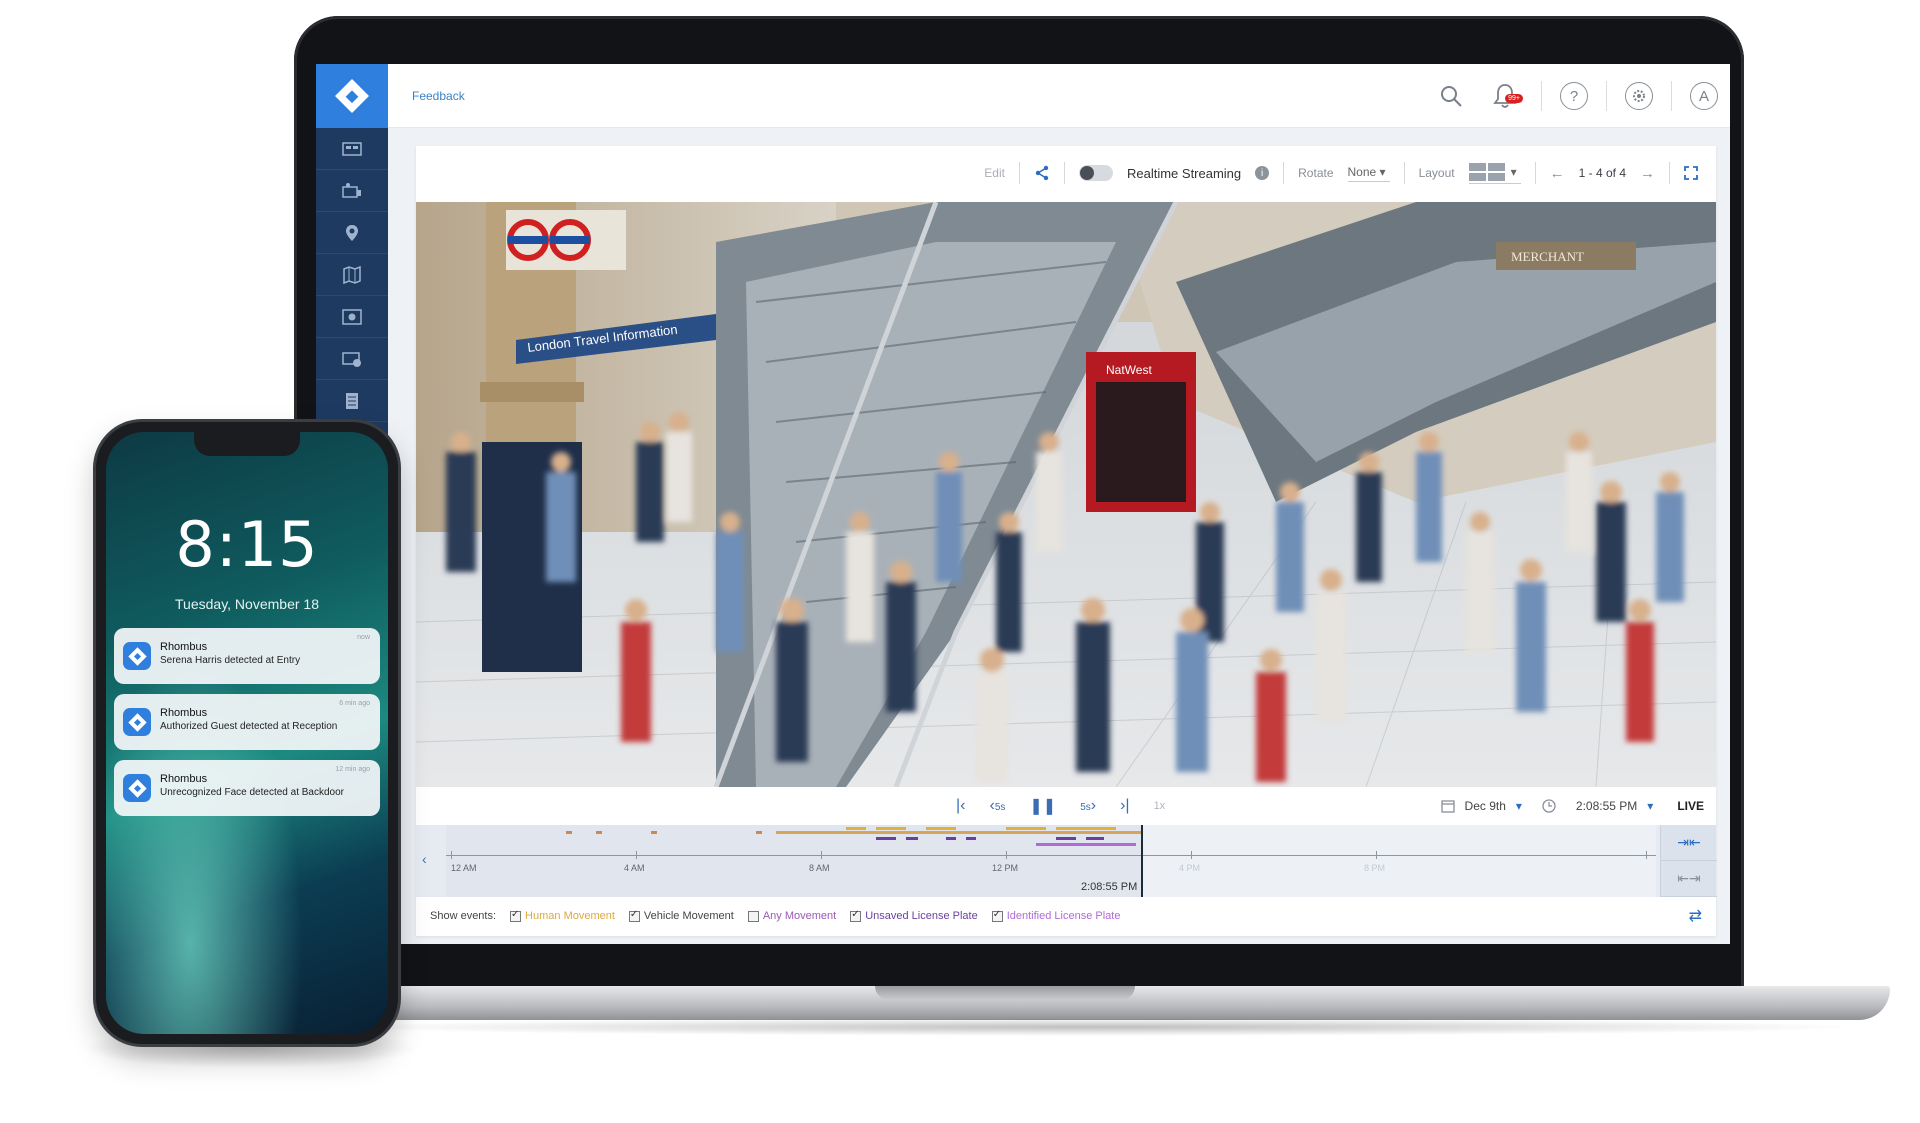 The height and width of the screenshot is (1123, 1920). I want to click on rewind-button: ‹5s, so click(997, 806).